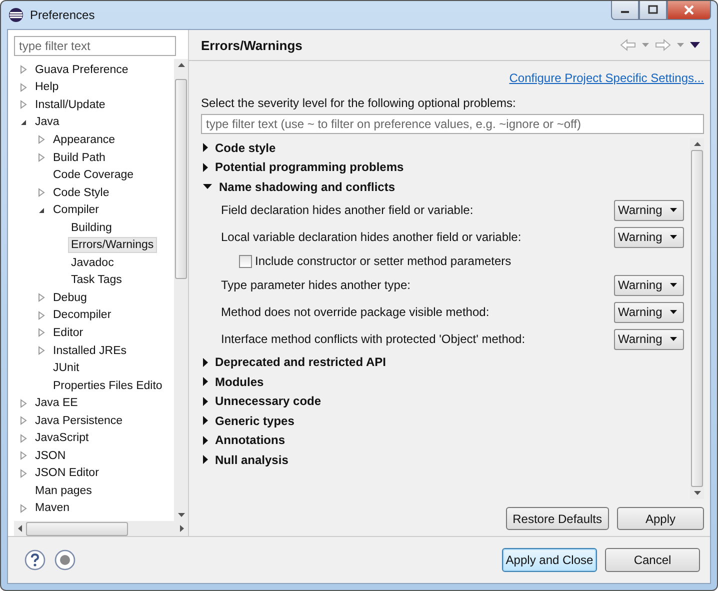 Image resolution: width=718 pixels, height=591 pixels. I want to click on maximize-button, so click(653, 10).